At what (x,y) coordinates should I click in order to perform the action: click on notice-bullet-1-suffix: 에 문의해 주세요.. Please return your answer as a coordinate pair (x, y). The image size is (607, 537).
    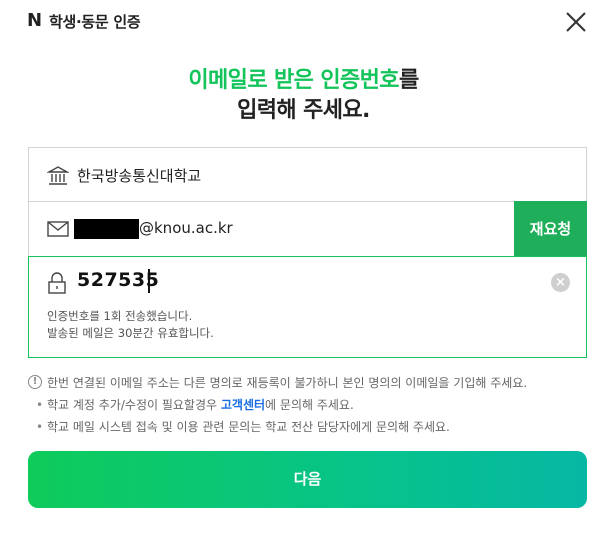
    Looking at the image, I should click on (309, 405).